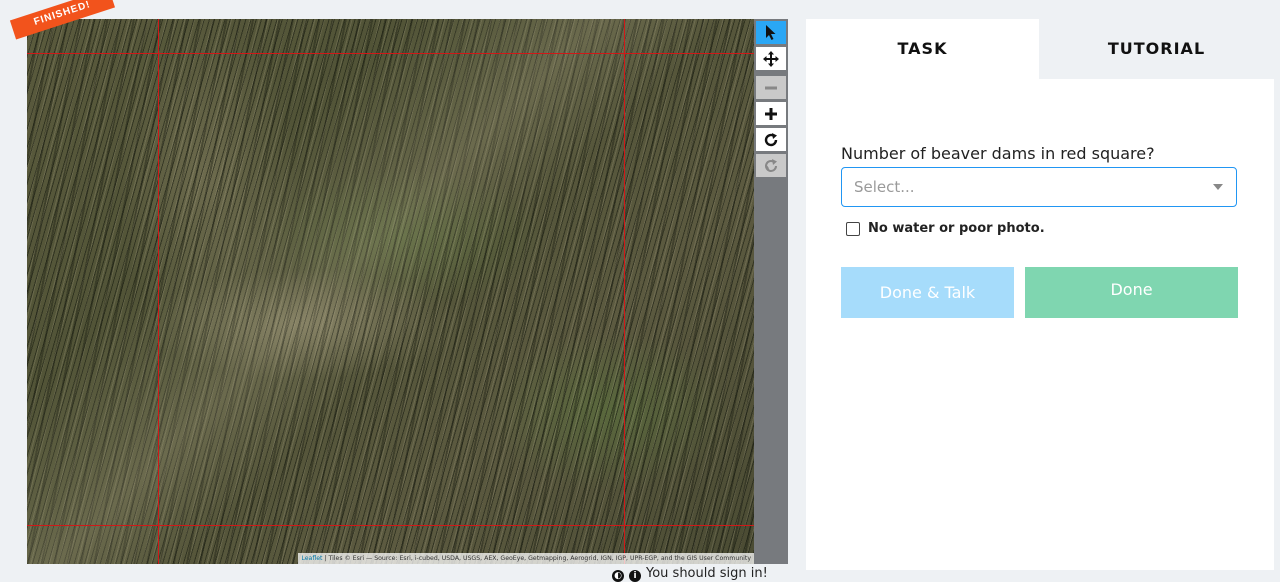 This screenshot has width=1280, height=582. I want to click on rotate-icon, so click(771, 139).